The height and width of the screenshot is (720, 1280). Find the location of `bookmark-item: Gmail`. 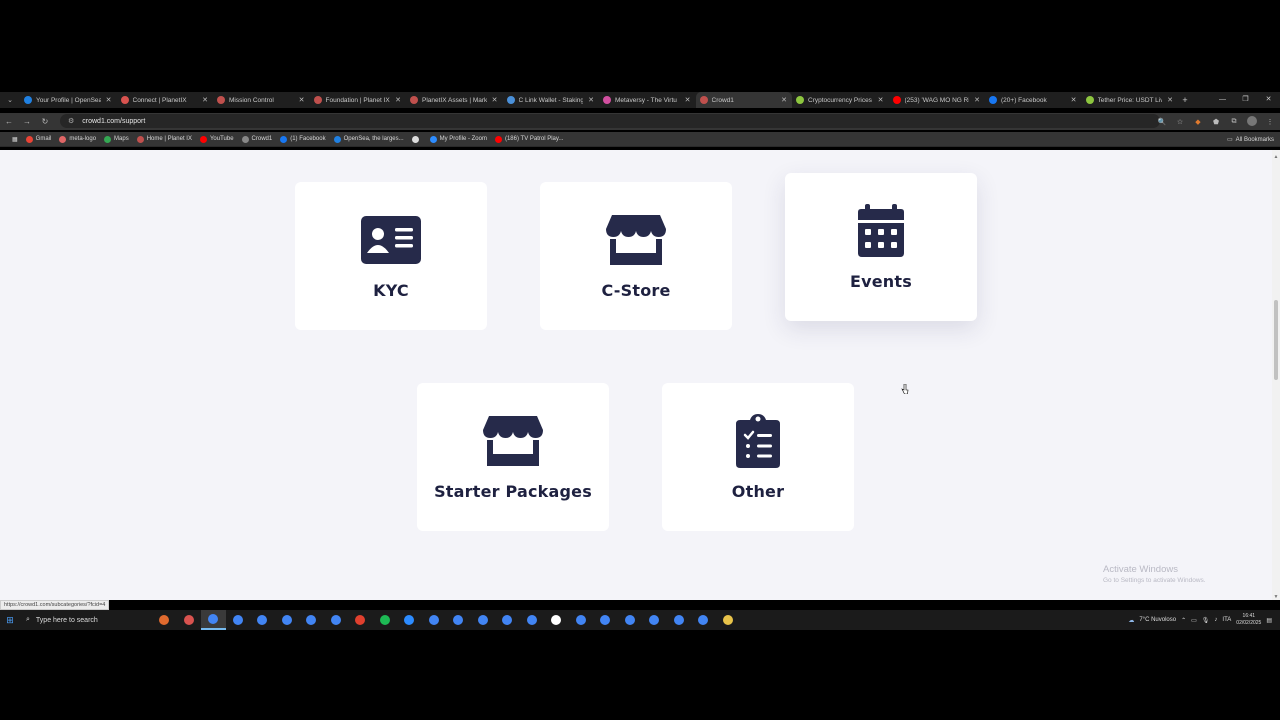

bookmark-item: Gmail is located at coordinates (39, 139).